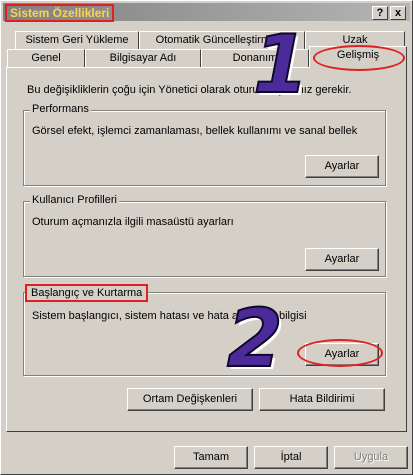  What do you see at coordinates (206, 12) in the screenshot?
I see `title-bar: Sistem Özellikleri ? x` at bounding box center [206, 12].